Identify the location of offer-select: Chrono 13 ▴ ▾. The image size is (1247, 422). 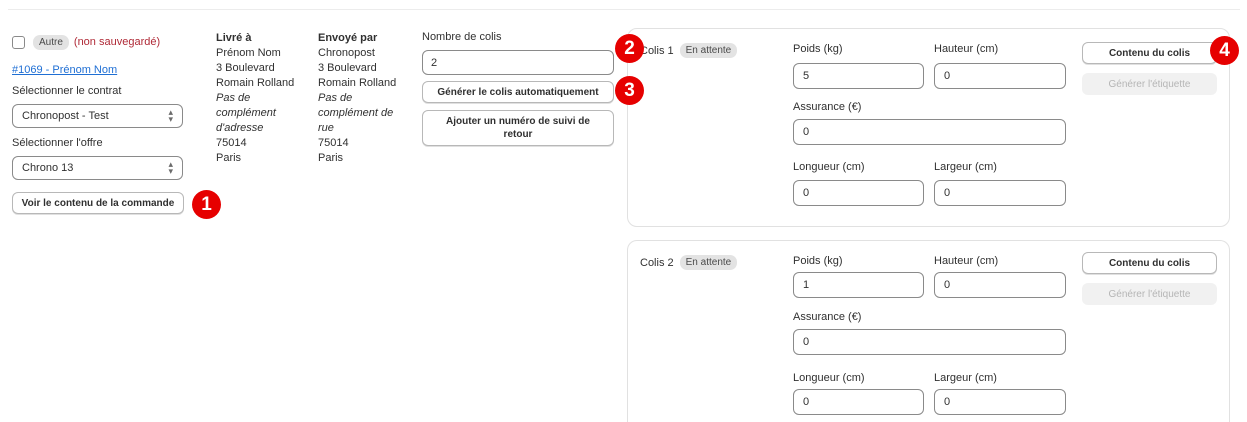
(97, 168).